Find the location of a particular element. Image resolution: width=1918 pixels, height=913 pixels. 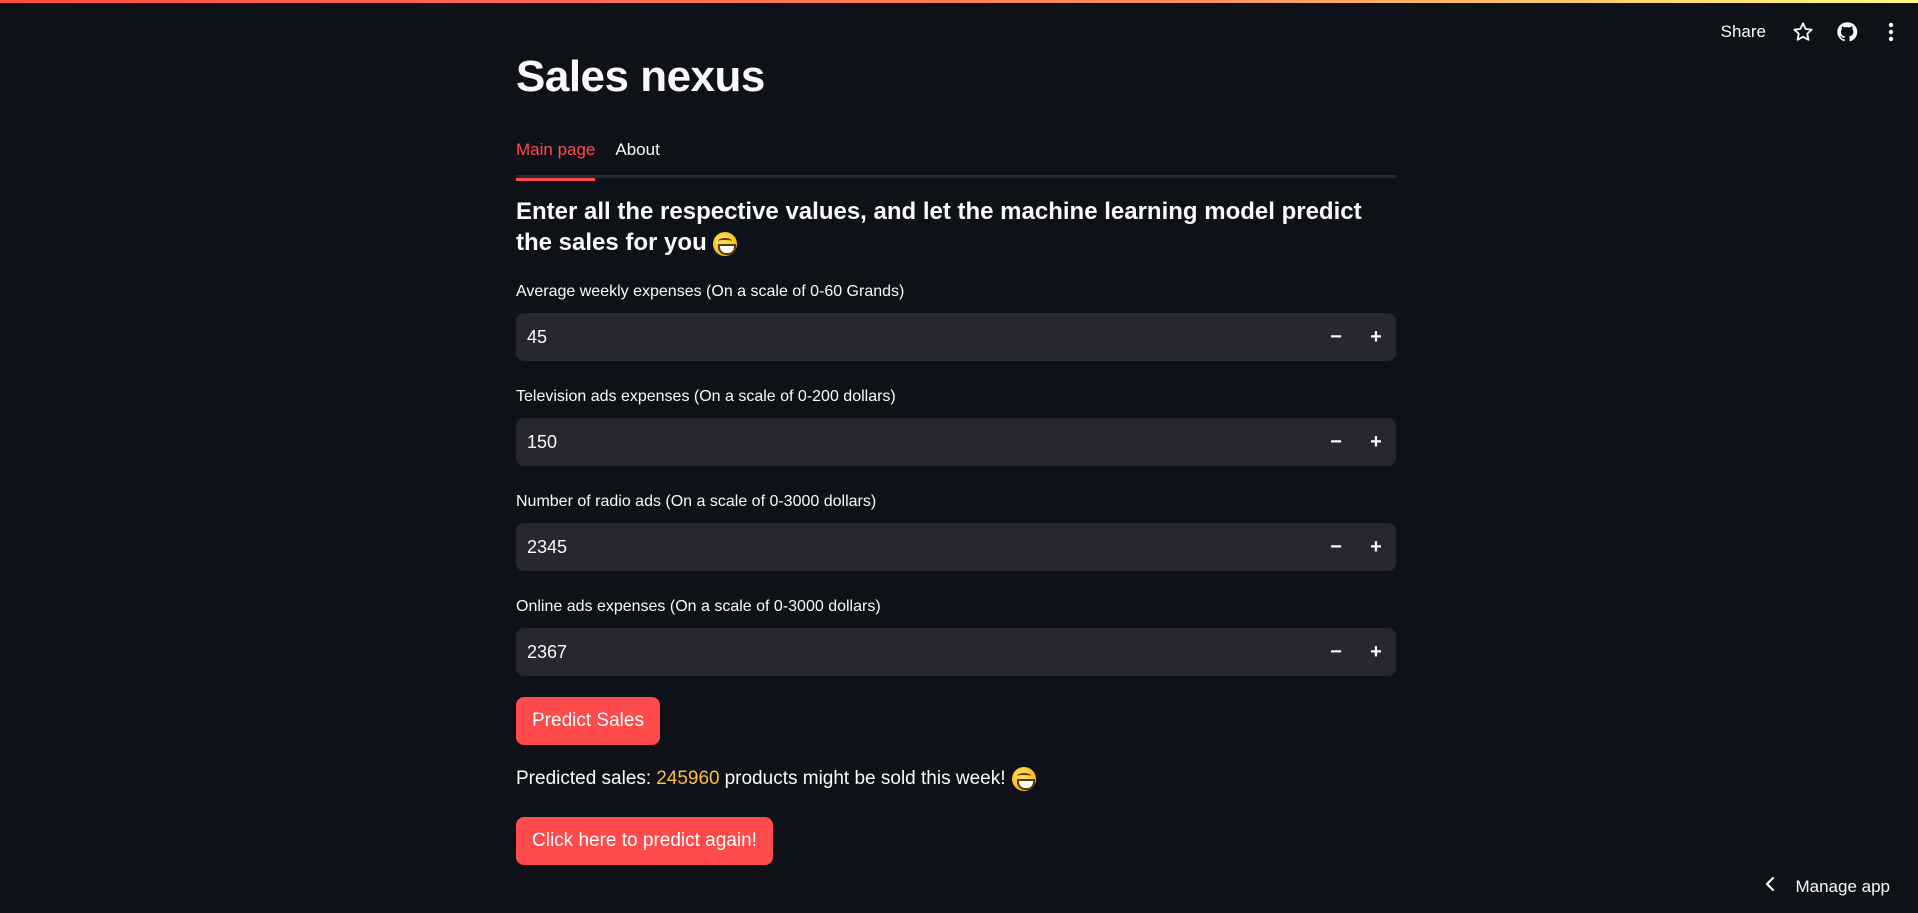

radio-ads-decrement-button: − is located at coordinates (1336, 547).